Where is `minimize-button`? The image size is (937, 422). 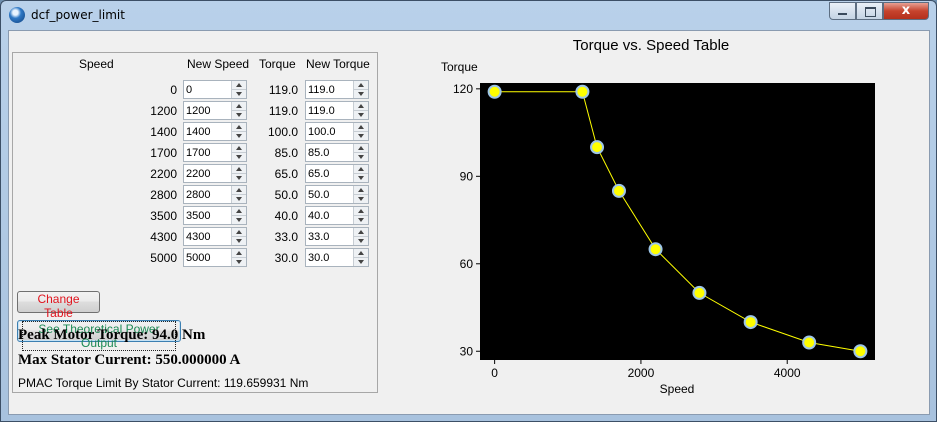 minimize-button is located at coordinates (842, 11).